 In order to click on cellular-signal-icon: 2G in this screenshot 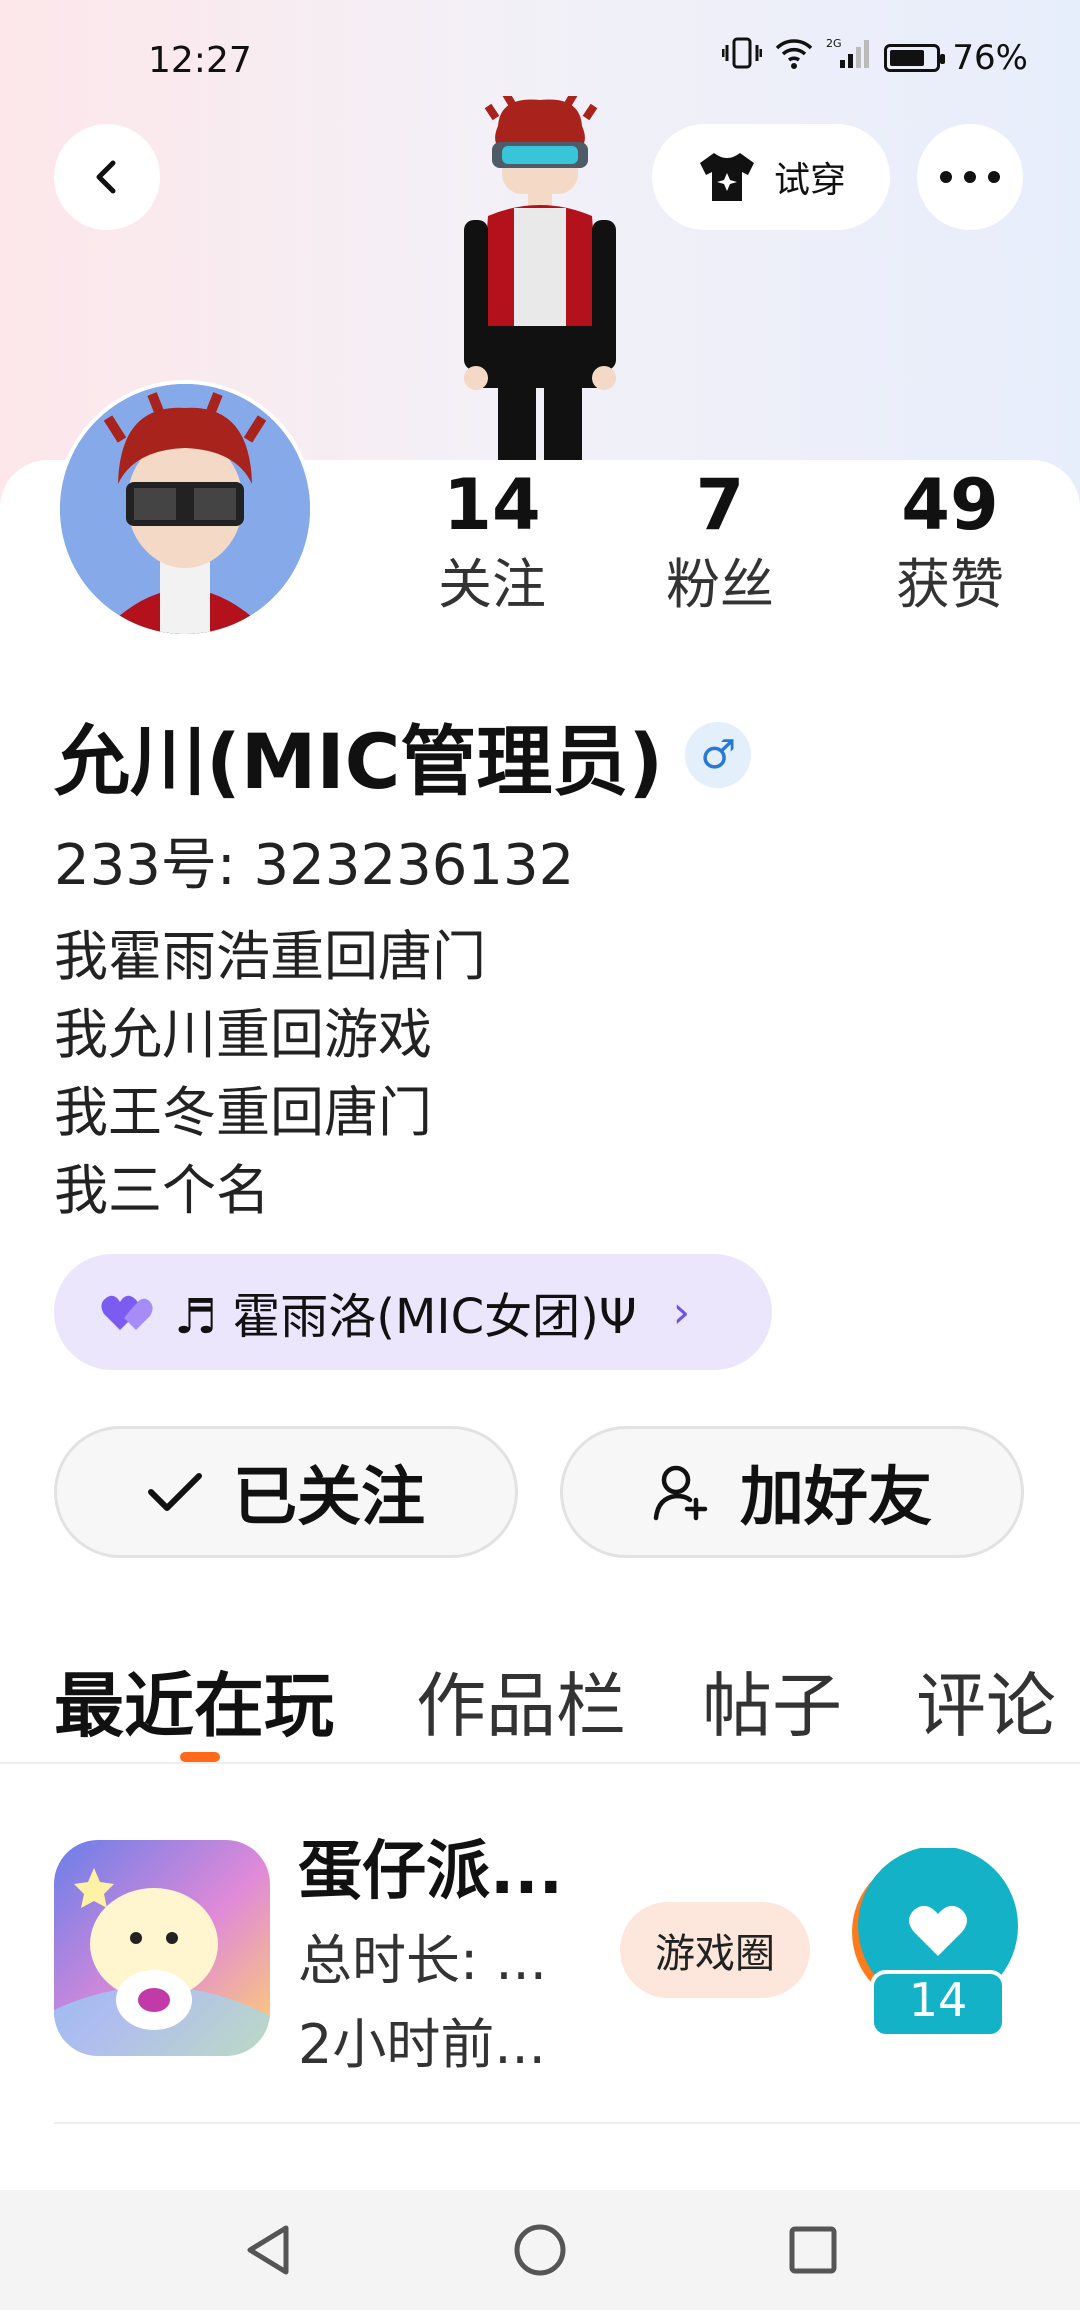, I will do `click(849, 57)`.